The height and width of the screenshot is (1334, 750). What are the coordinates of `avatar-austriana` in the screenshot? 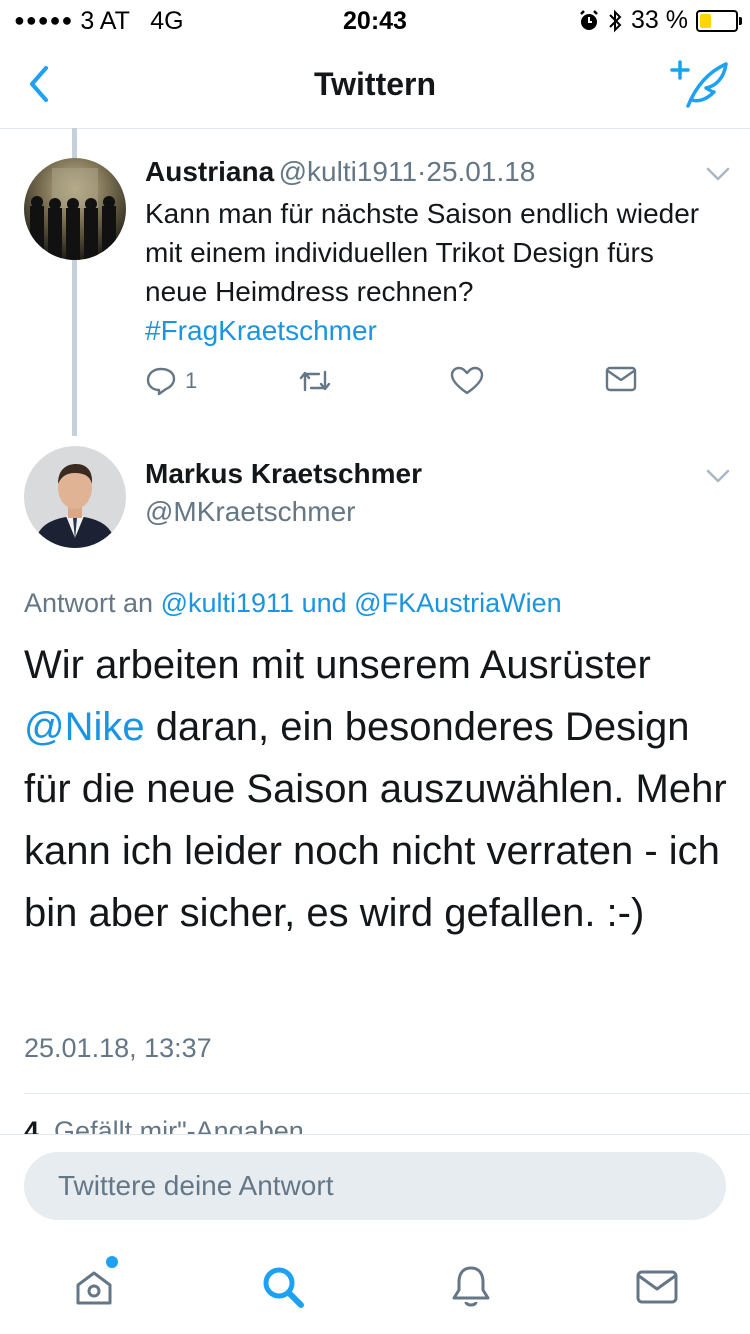 It's located at (75, 209).